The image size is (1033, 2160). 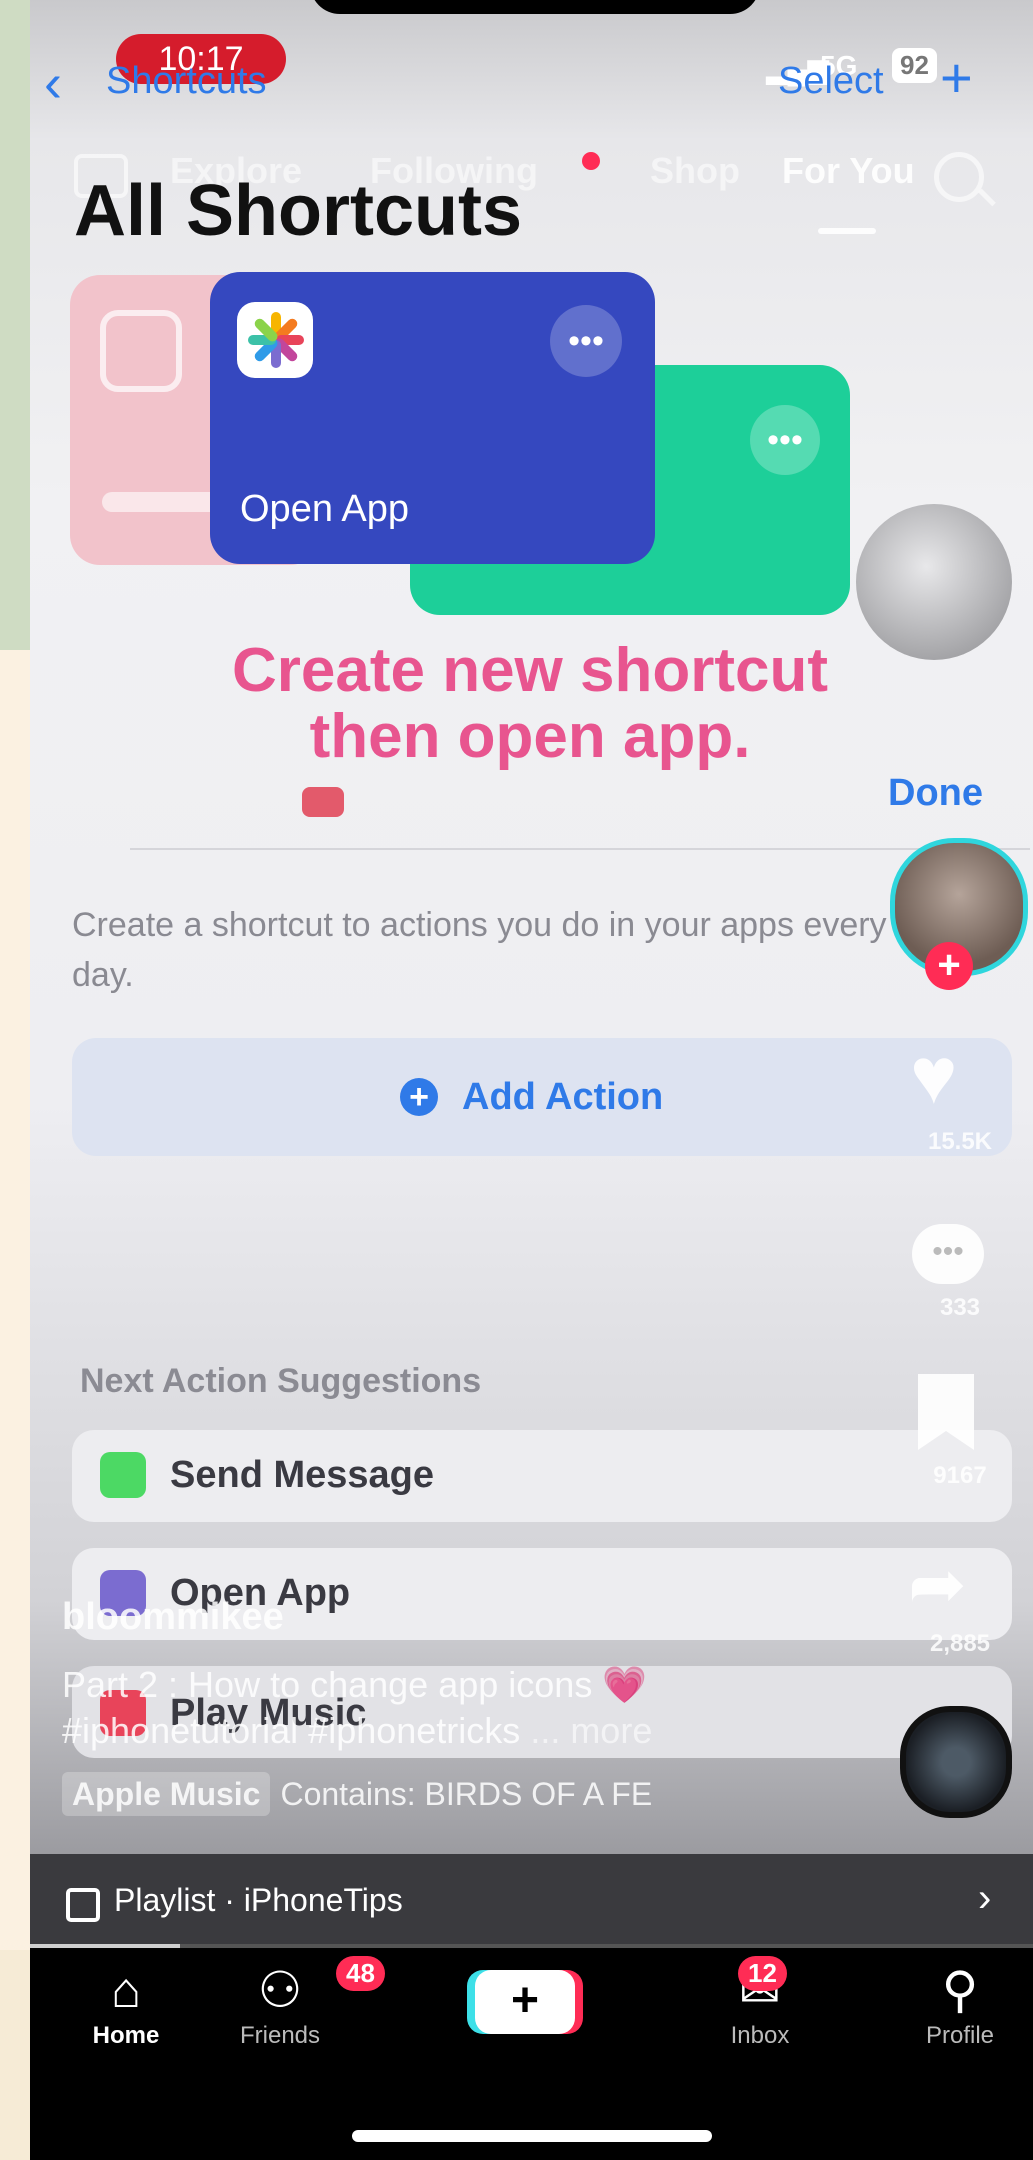 What do you see at coordinates (123, 1475) in the screenshot?
I see `messages-app-icon` at bounding box center [123, 1475].